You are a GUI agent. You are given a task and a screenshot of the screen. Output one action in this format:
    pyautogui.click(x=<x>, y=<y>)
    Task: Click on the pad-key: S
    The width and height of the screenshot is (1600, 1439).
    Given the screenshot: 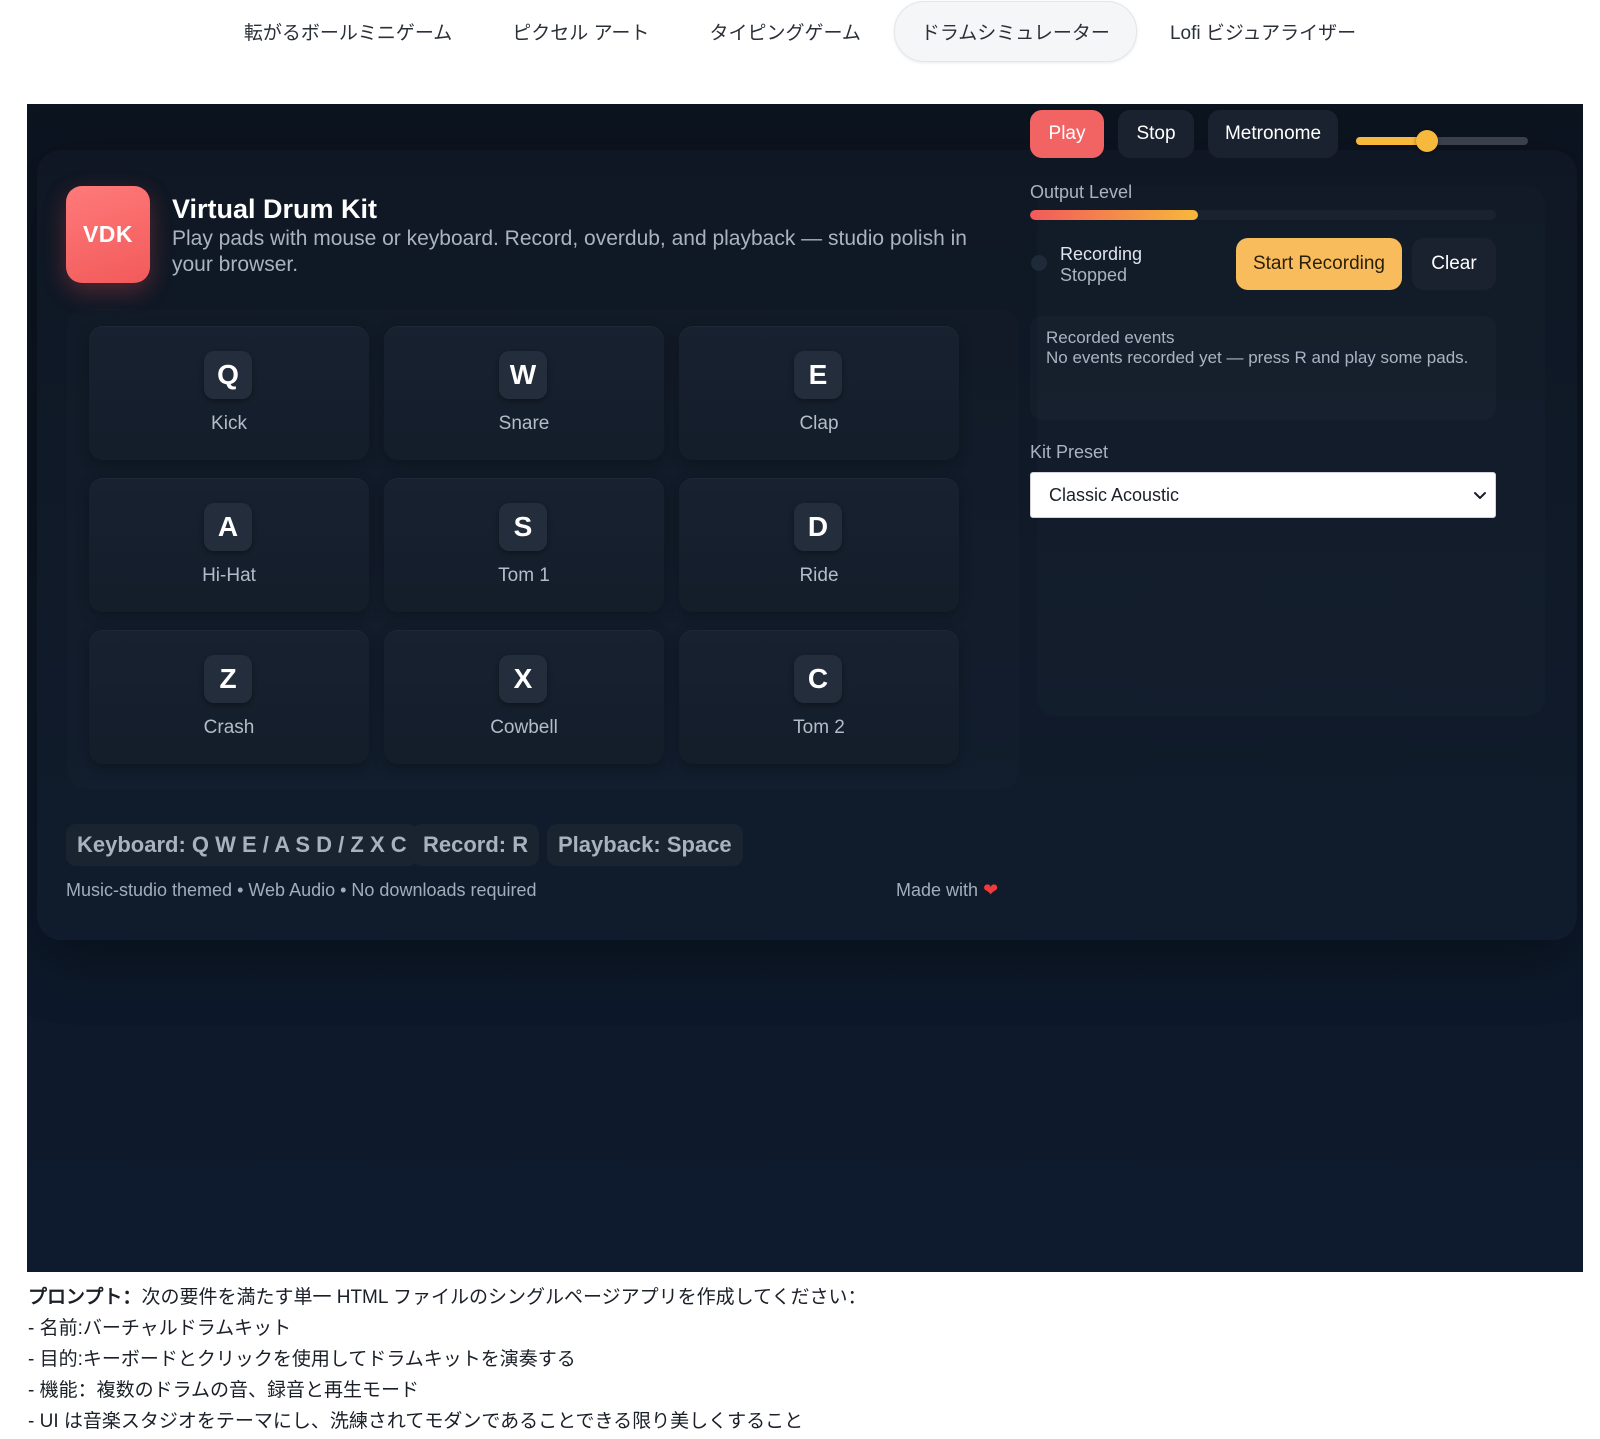 What is the action you would take?
    pyautogui.click(x=523, y=527)
    